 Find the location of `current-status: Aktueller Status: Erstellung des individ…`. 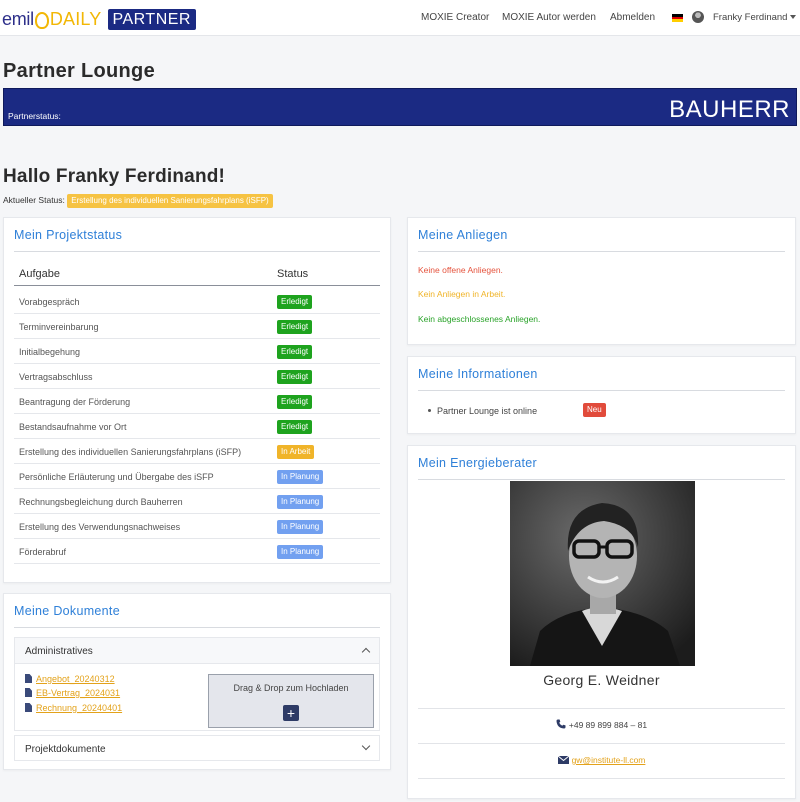

current-status: Aktueller Status: Erstellung des individ… is located at coordinates (138, 201).